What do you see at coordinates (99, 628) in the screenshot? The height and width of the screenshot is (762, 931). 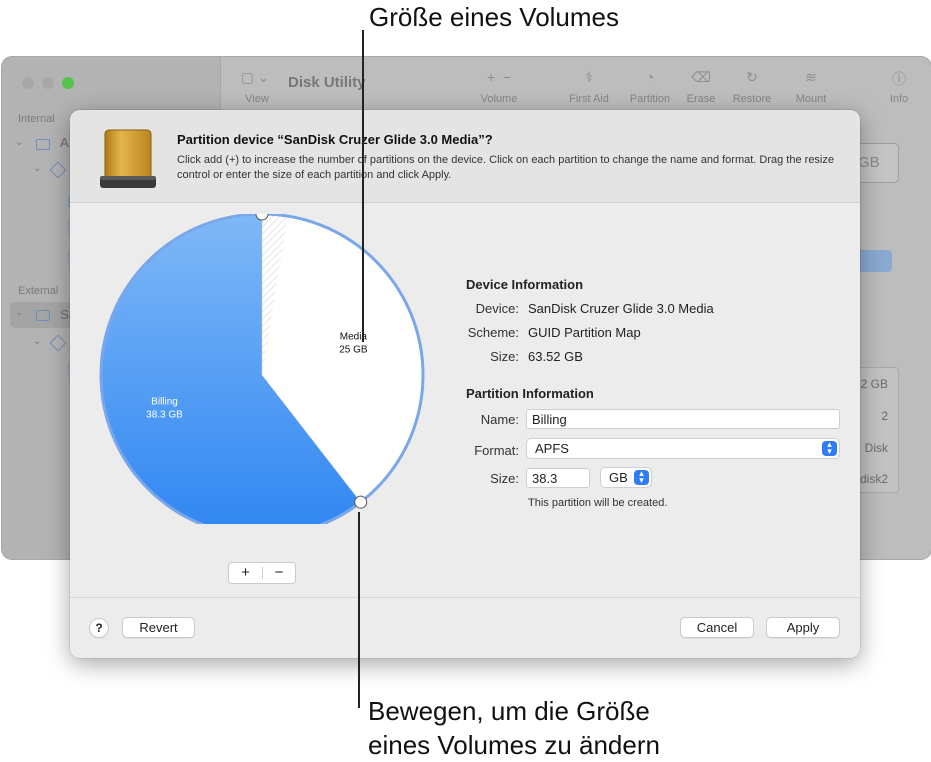 I see `help-button: ?` at bounding box center [99, 628].